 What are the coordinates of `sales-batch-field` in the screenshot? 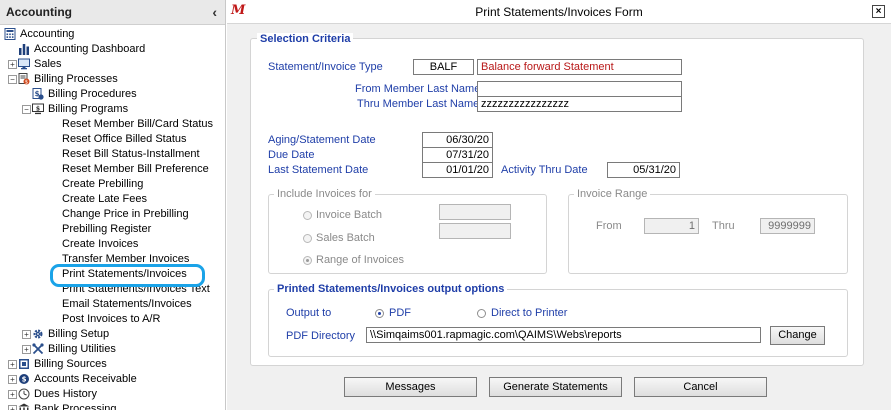 It's located at (475, 231).